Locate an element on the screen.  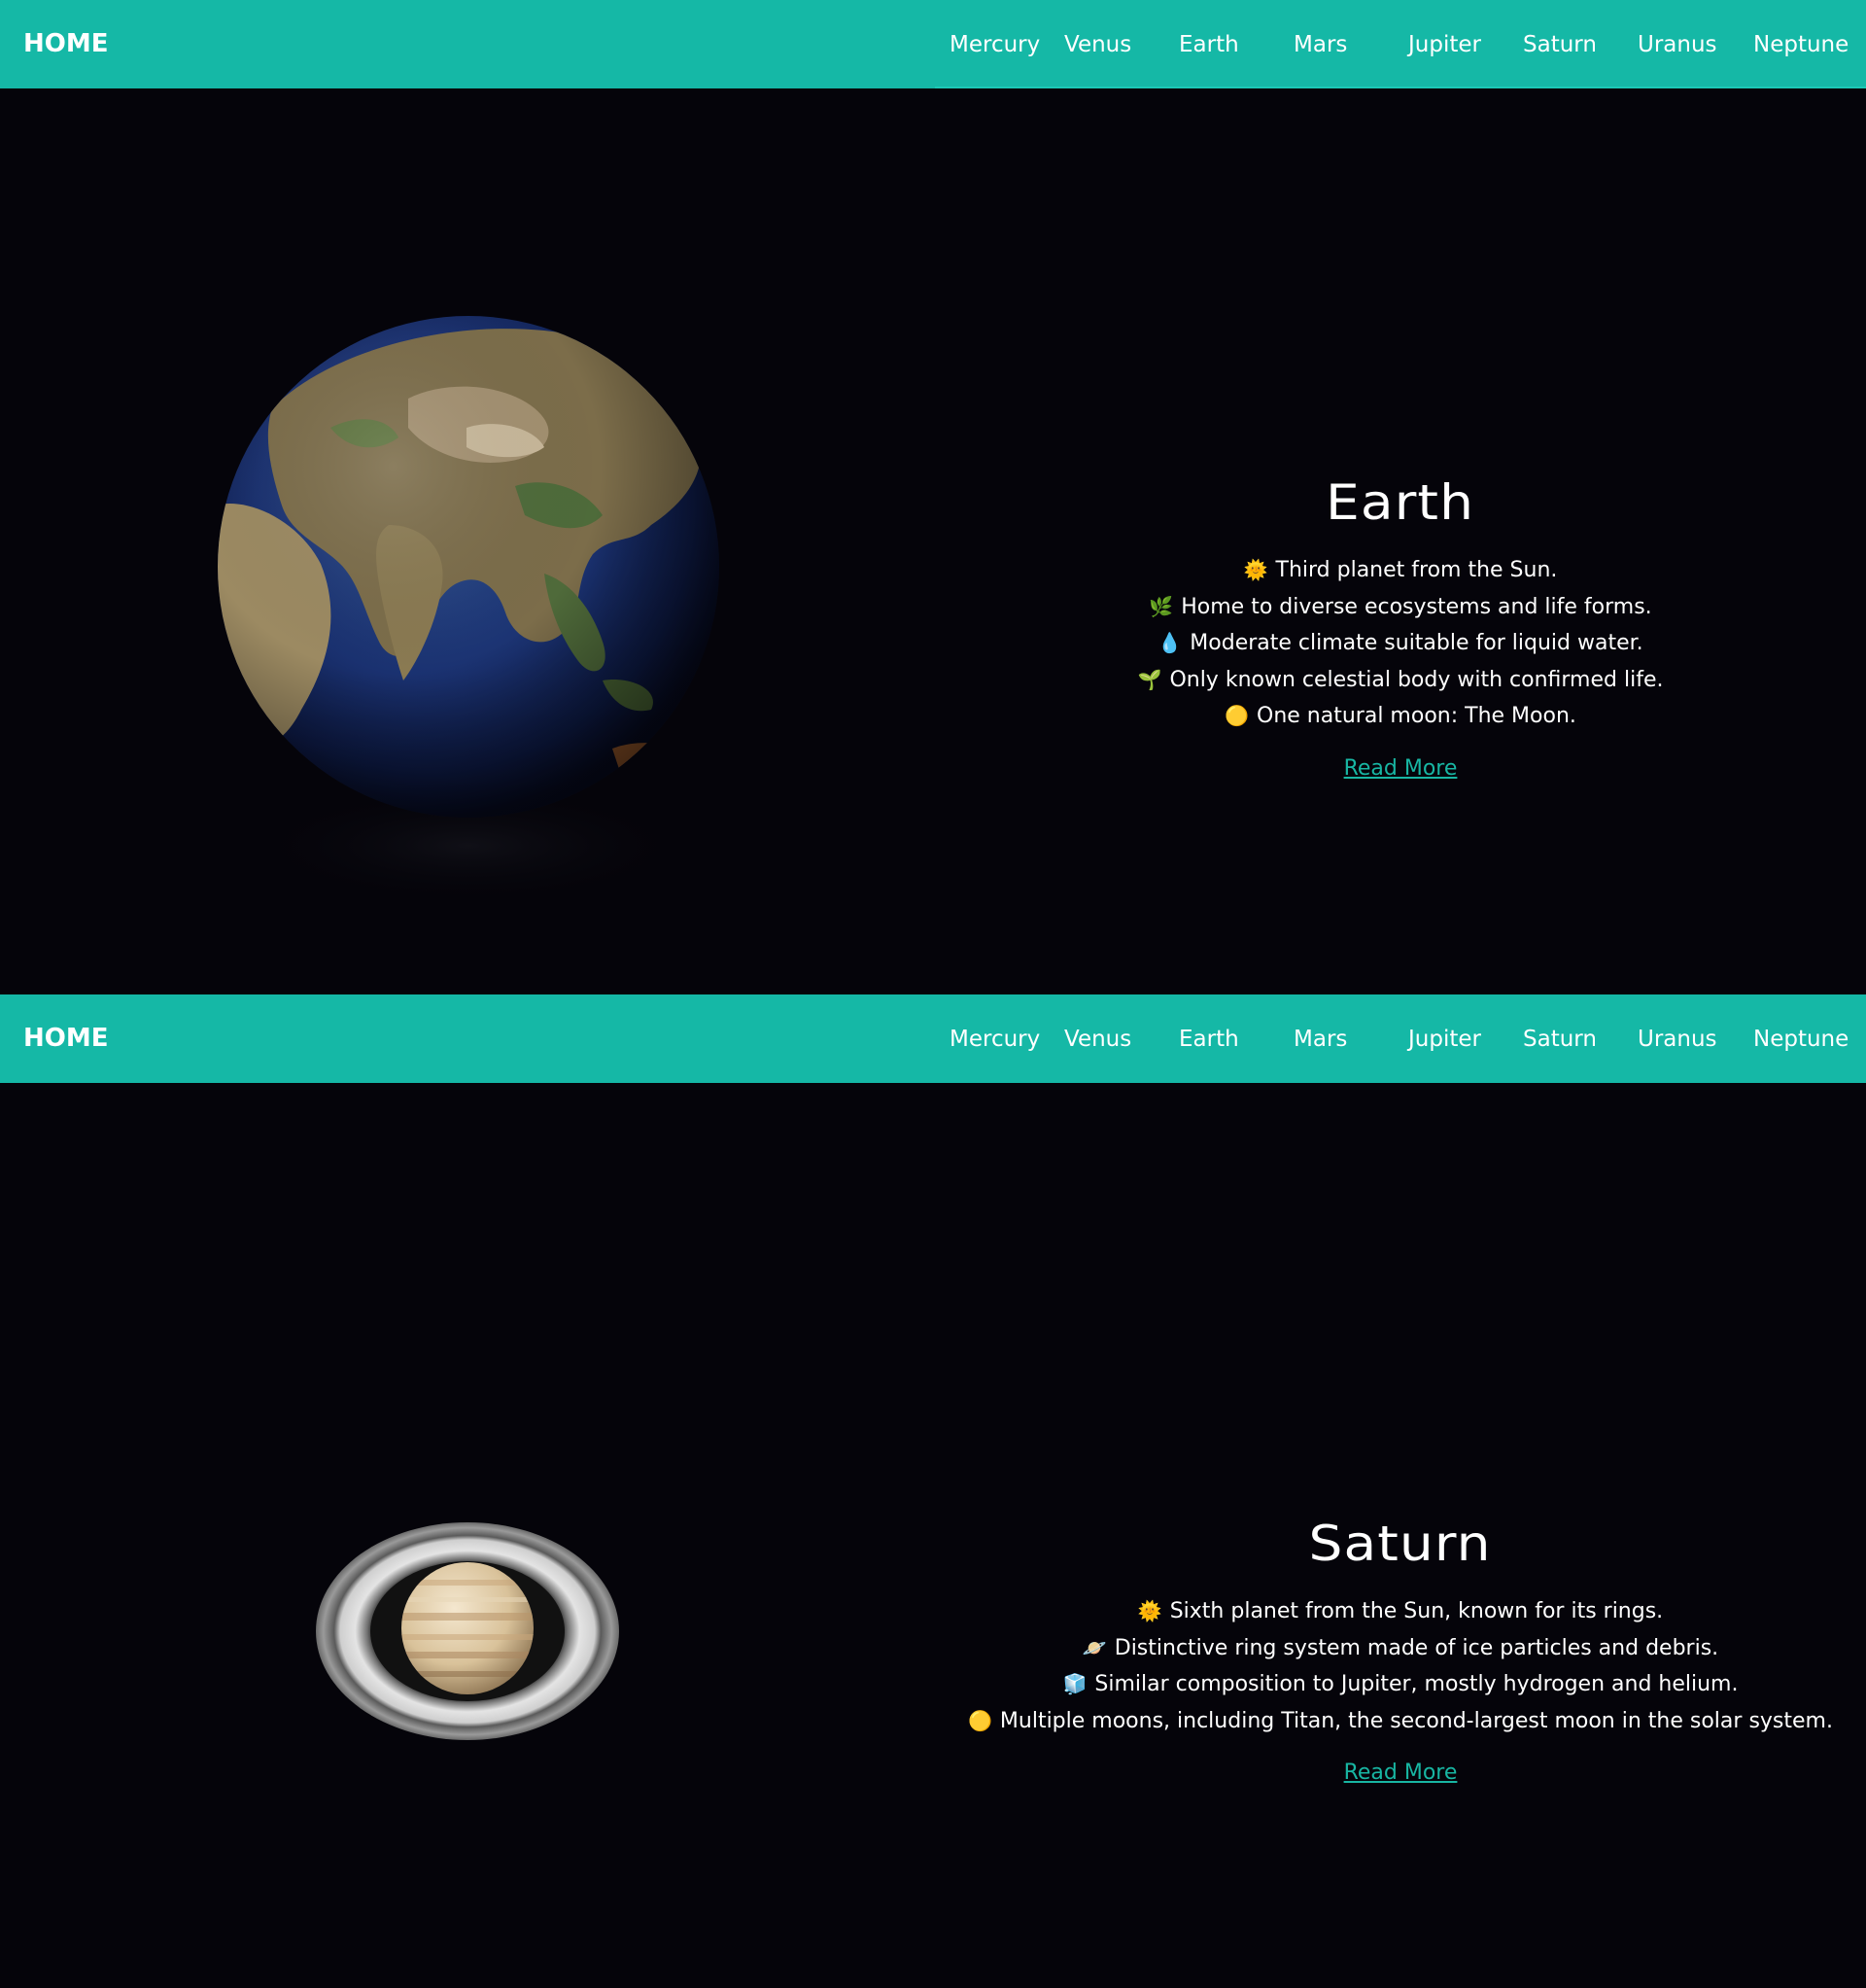
nav-active-underline is located at coordinates (1400, 88).